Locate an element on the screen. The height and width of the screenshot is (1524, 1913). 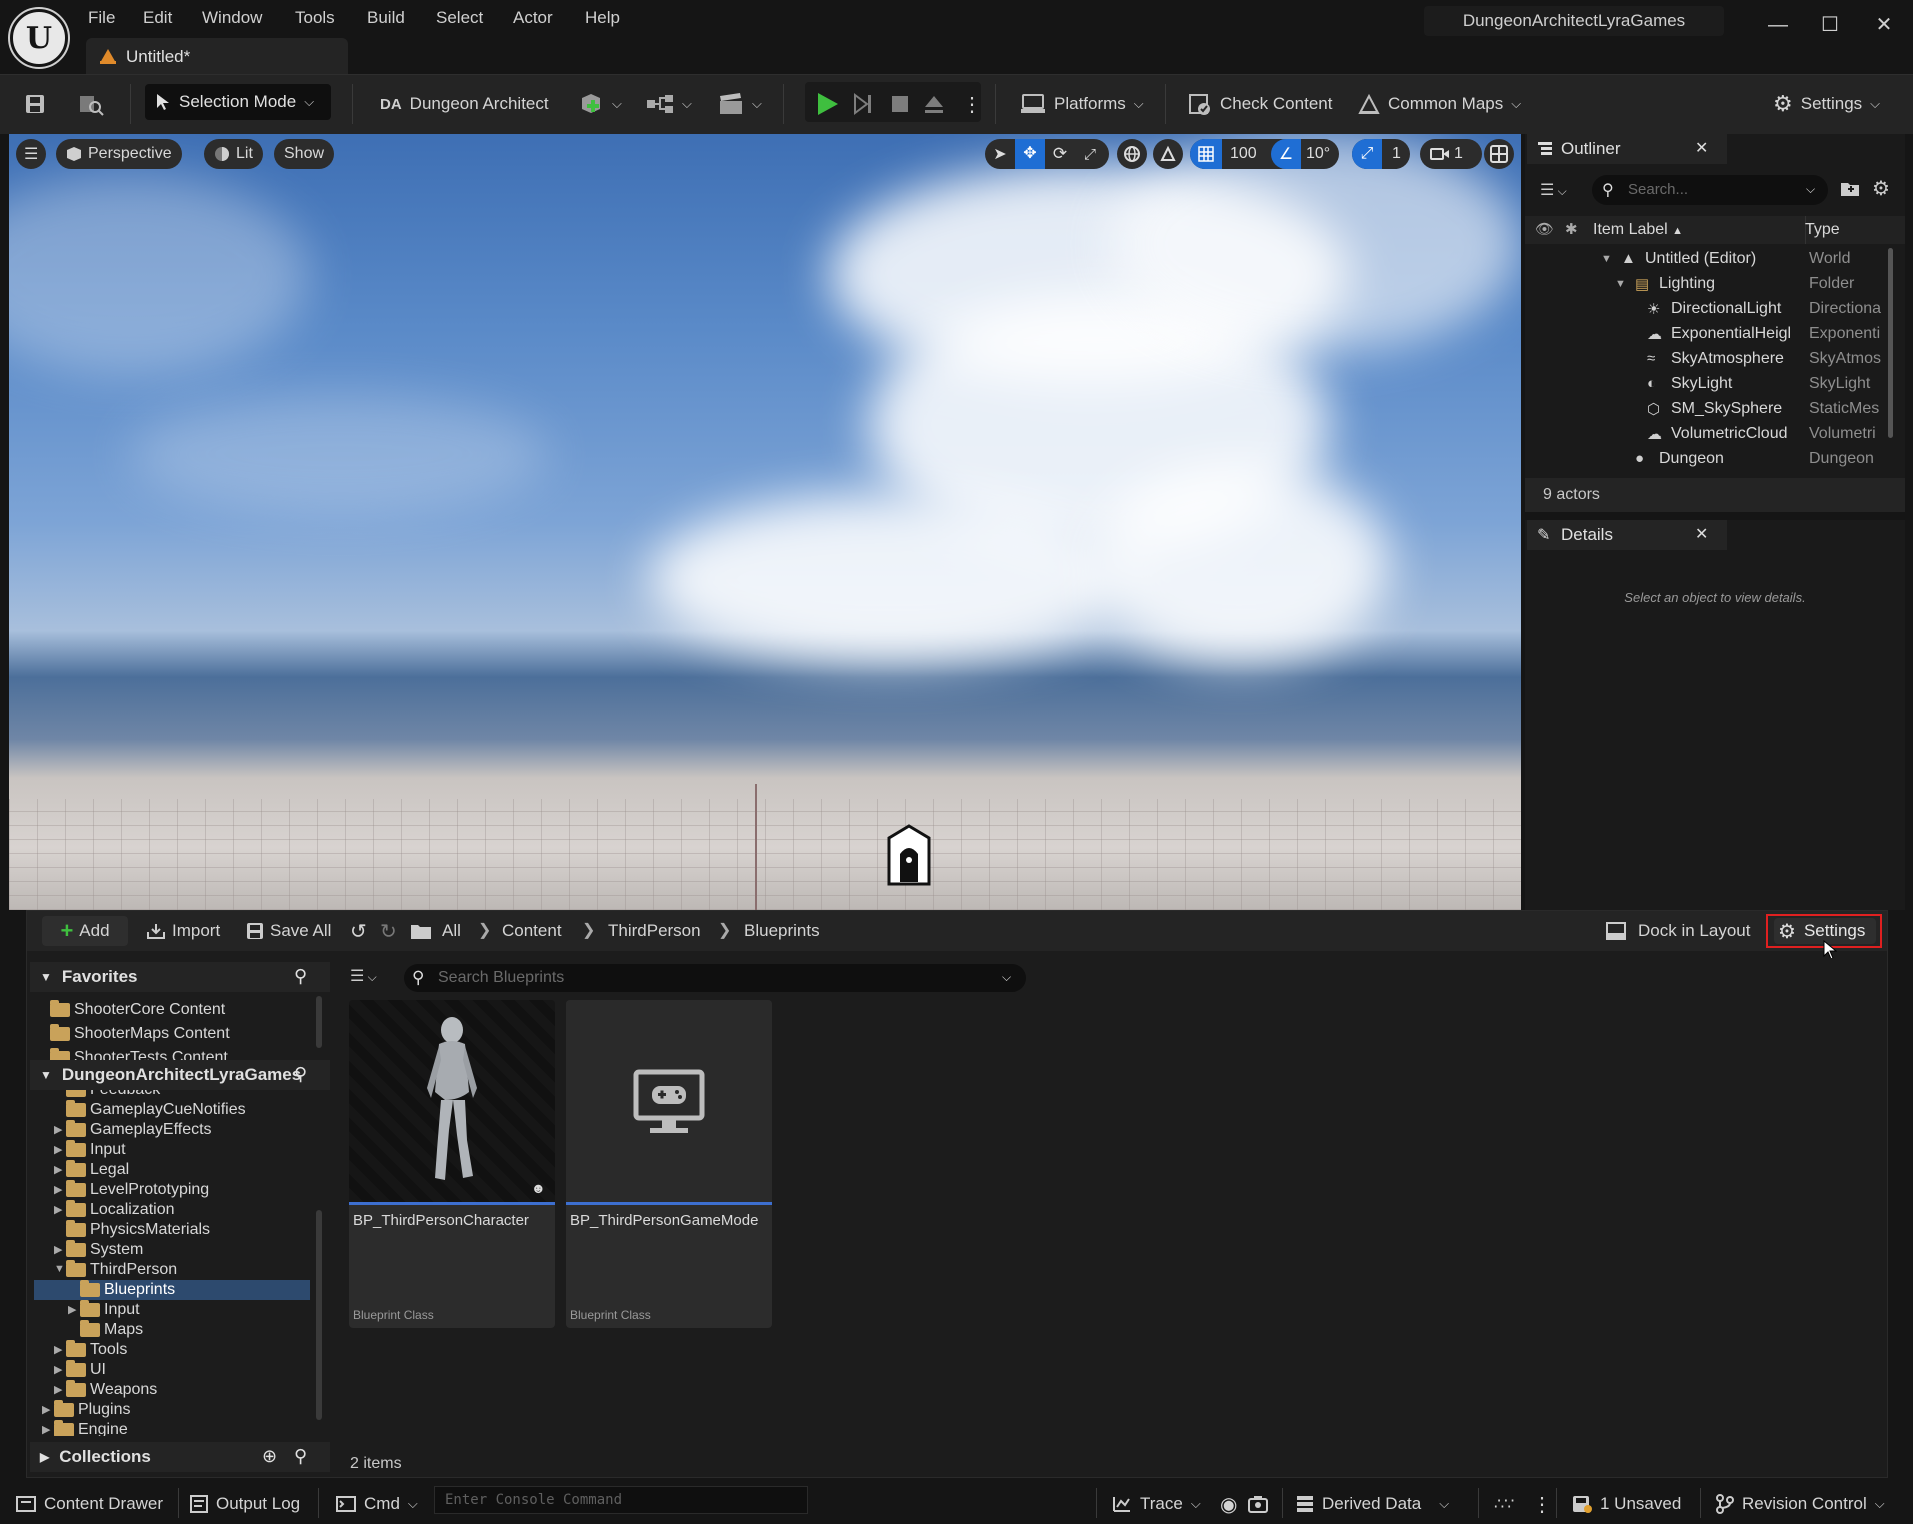
rotate-tool-icon: ⟳ is located at coordinates (1060, 154).